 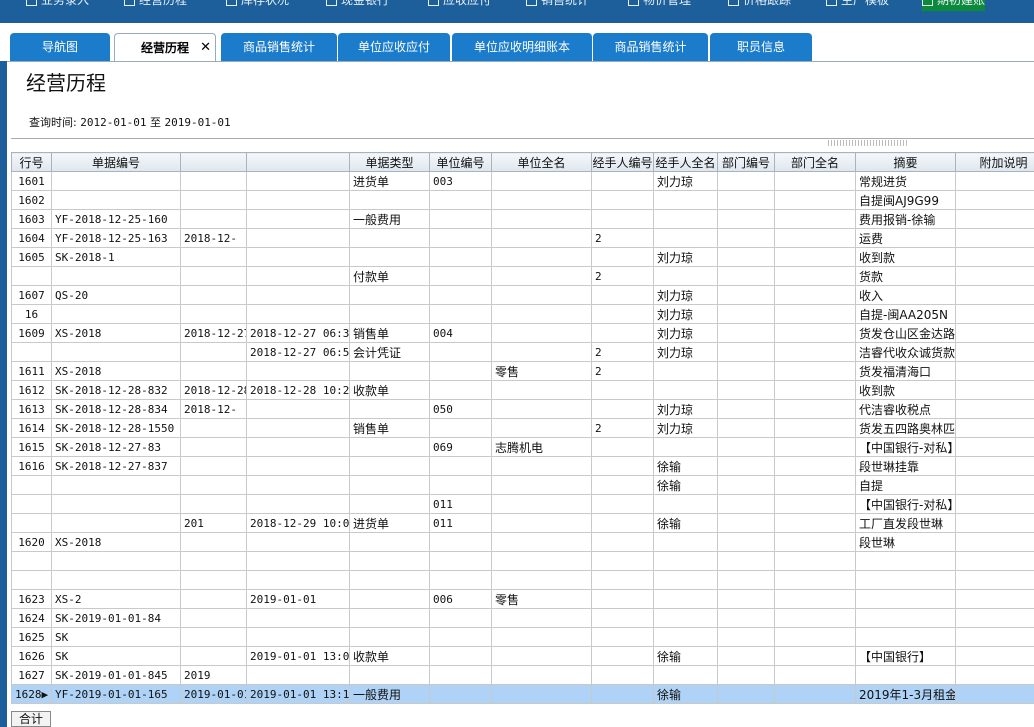 What do you see at coordinates (522, 371) in the screenshot?
I see `table-row: 1611 XS-2018 零售 2 货发福清海口` at bounding box center [522, 371].